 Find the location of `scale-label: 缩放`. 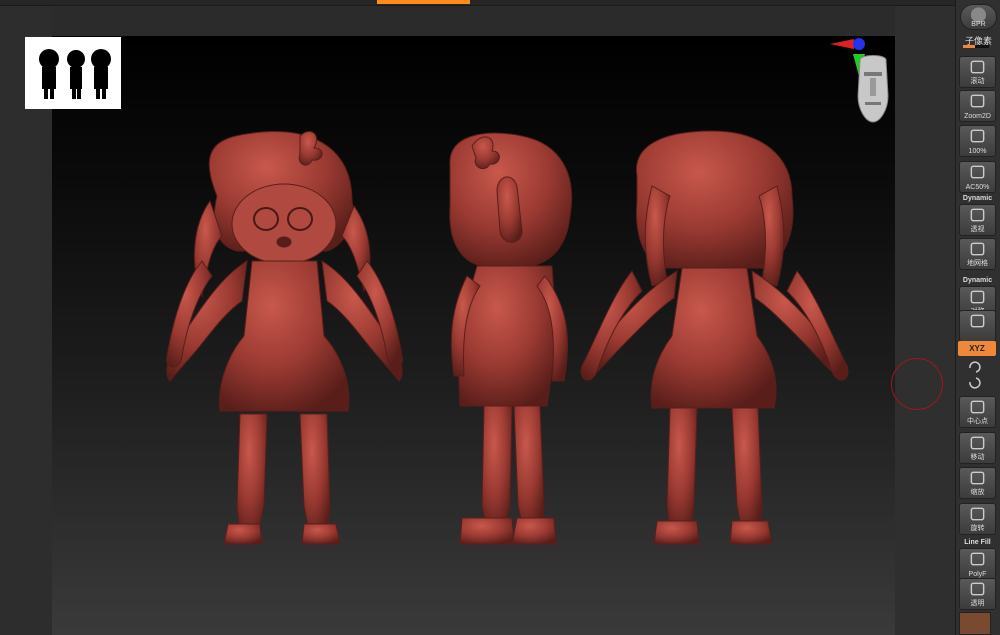

scale-label: 缩放 is located at coordinates (977, 492).